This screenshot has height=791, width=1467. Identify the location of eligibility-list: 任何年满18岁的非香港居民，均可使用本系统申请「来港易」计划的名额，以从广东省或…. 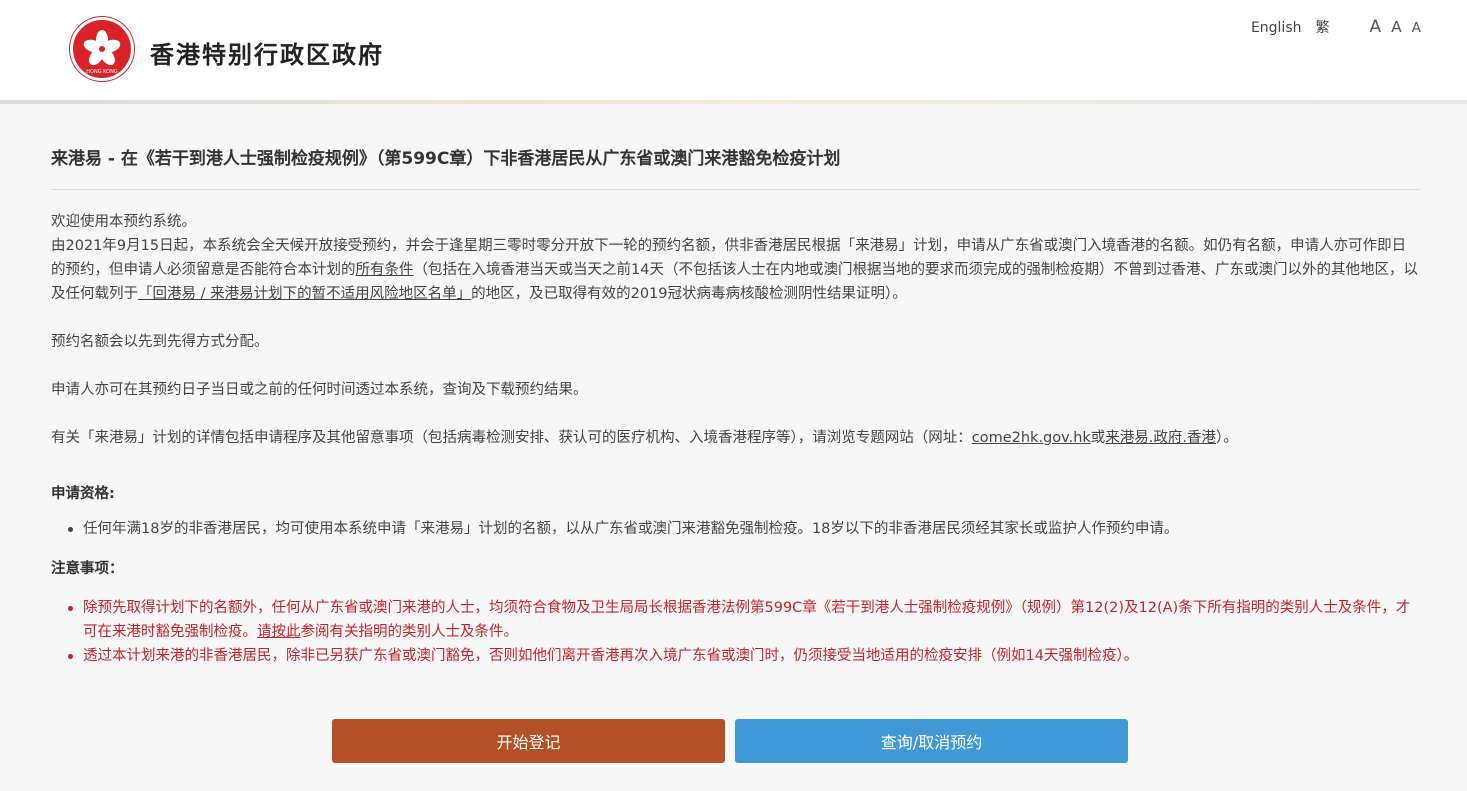
(735, 529).